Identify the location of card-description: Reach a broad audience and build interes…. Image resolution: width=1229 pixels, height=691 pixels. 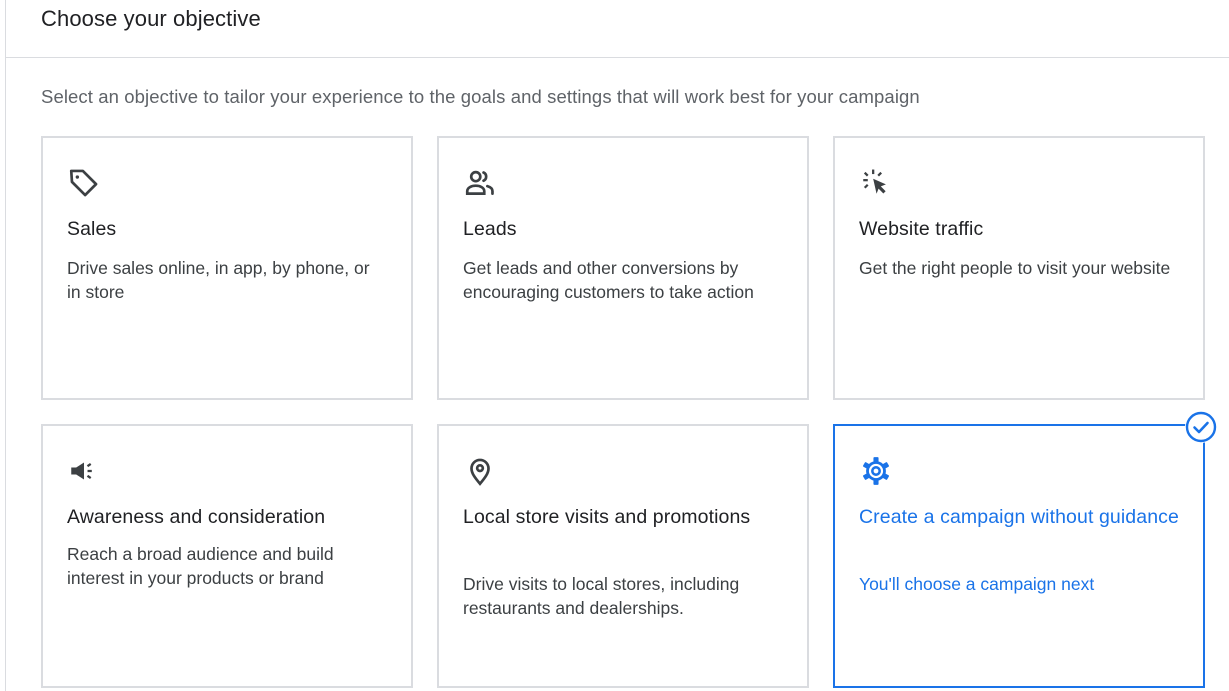
(200, 566).